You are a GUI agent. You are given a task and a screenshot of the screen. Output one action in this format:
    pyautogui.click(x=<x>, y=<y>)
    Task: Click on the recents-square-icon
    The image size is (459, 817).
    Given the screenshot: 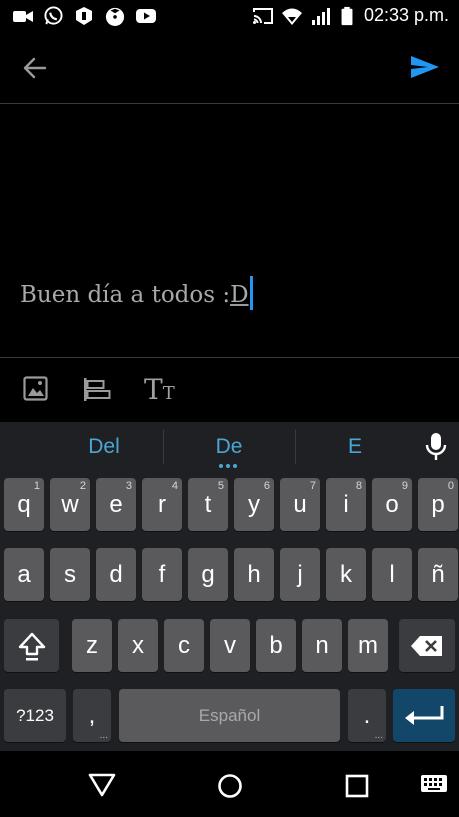 What is the action you would take?
    pyautogui.click(x=357, y=786)
    